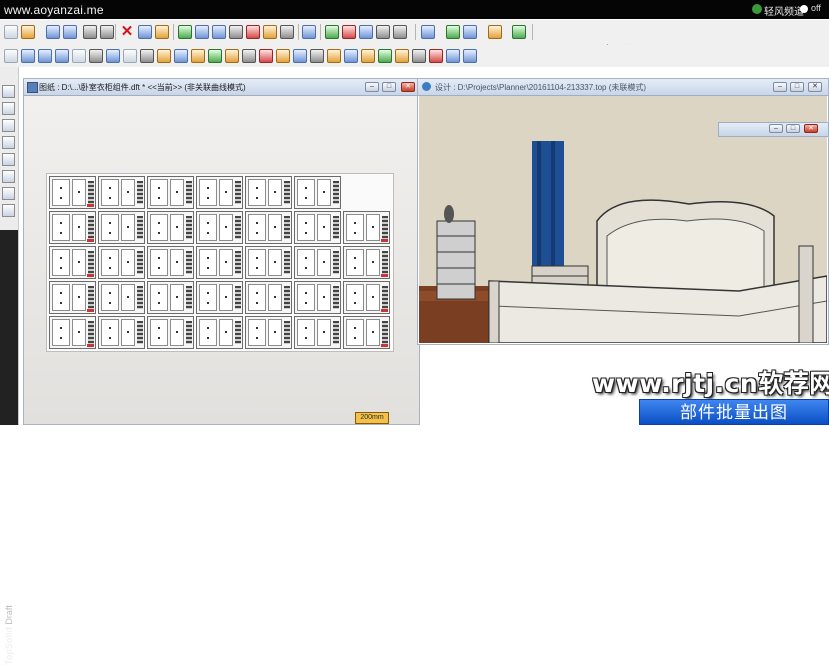 The image size is (829, 665). What do you see at coordinates (287, 32) in the screenshot?
I see `light-icon` at bounding box center [287, 32].